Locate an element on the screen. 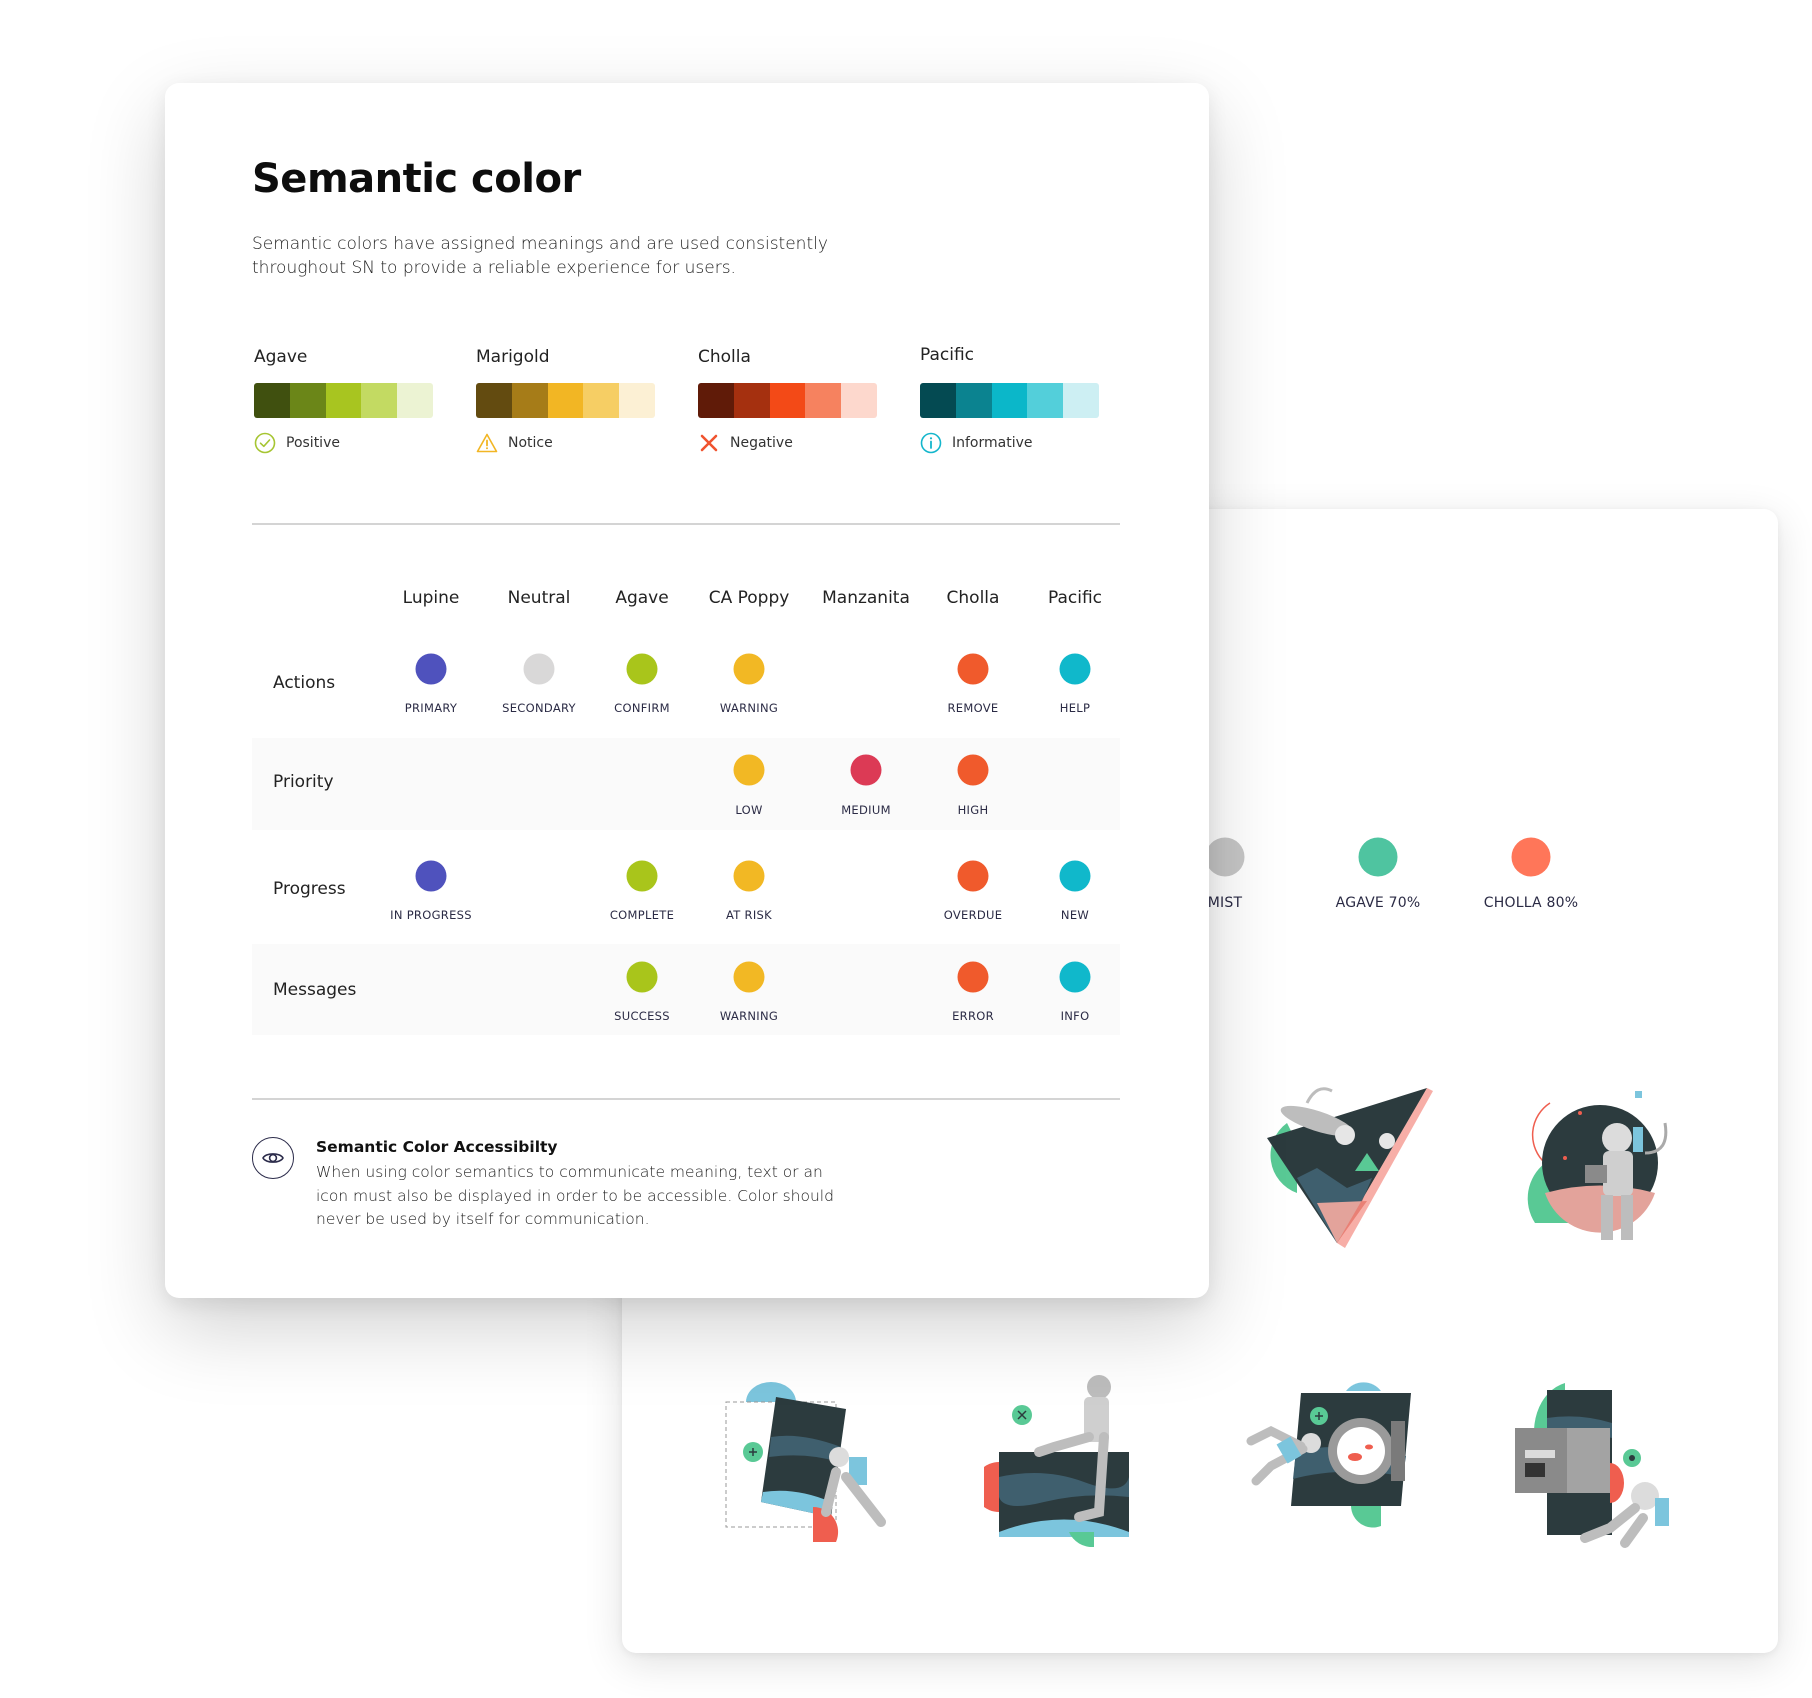 This screenshot has height=1698, width=1812. column-header-ca-poppy: CA Poppy is located at coordinates (749, 598).